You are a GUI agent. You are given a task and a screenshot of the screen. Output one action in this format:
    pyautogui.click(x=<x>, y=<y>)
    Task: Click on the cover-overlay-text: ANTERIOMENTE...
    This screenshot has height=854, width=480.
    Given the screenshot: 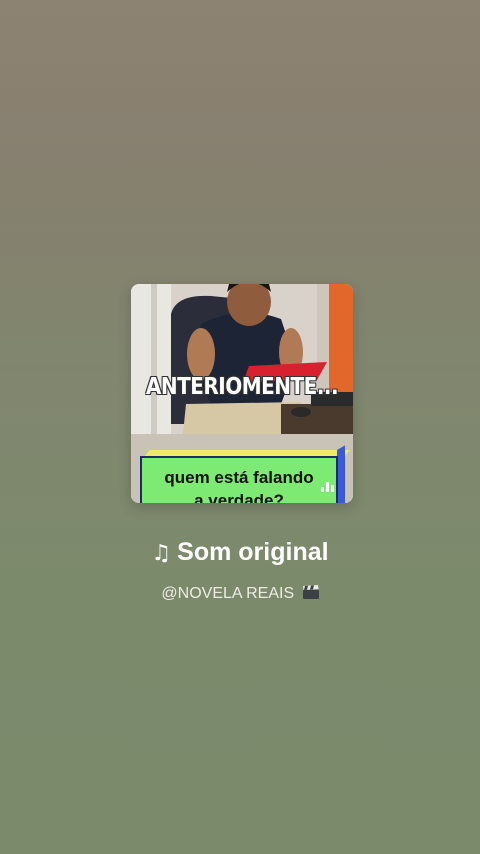 What is the action you would take?
    pyautogui.click(x=242, y=386)
    